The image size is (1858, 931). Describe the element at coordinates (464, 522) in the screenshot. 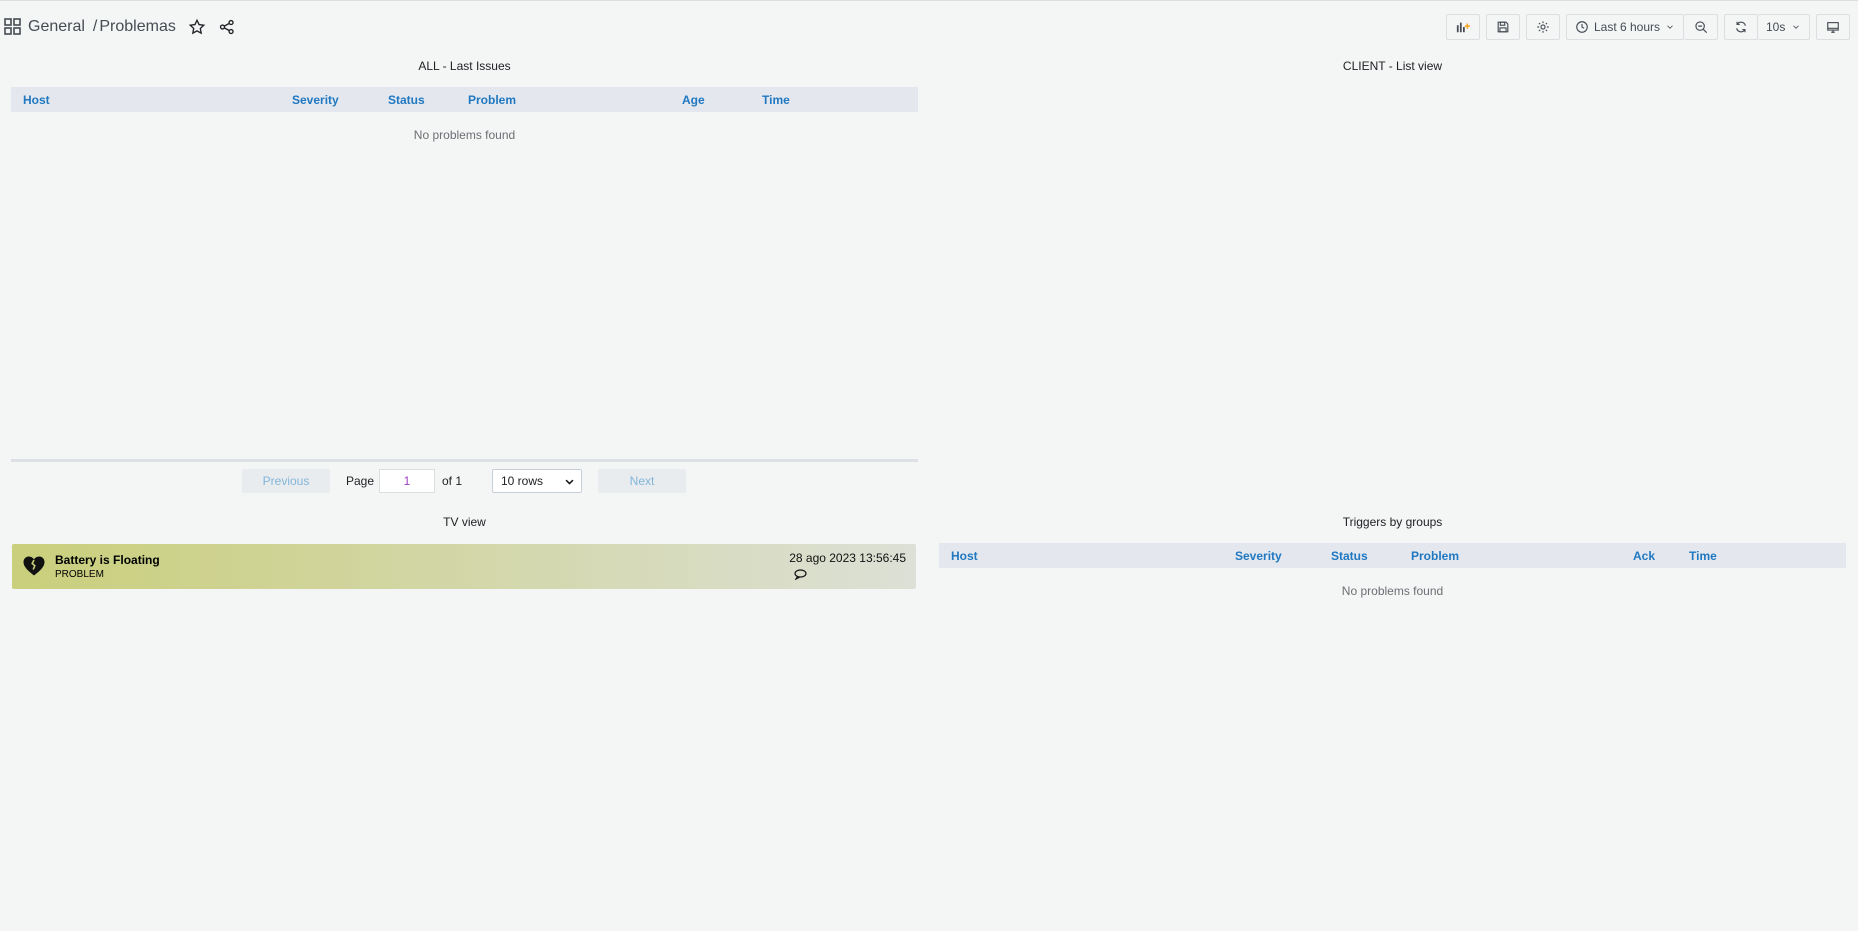

I see `panel-title-tv-view: TV view` at that location.